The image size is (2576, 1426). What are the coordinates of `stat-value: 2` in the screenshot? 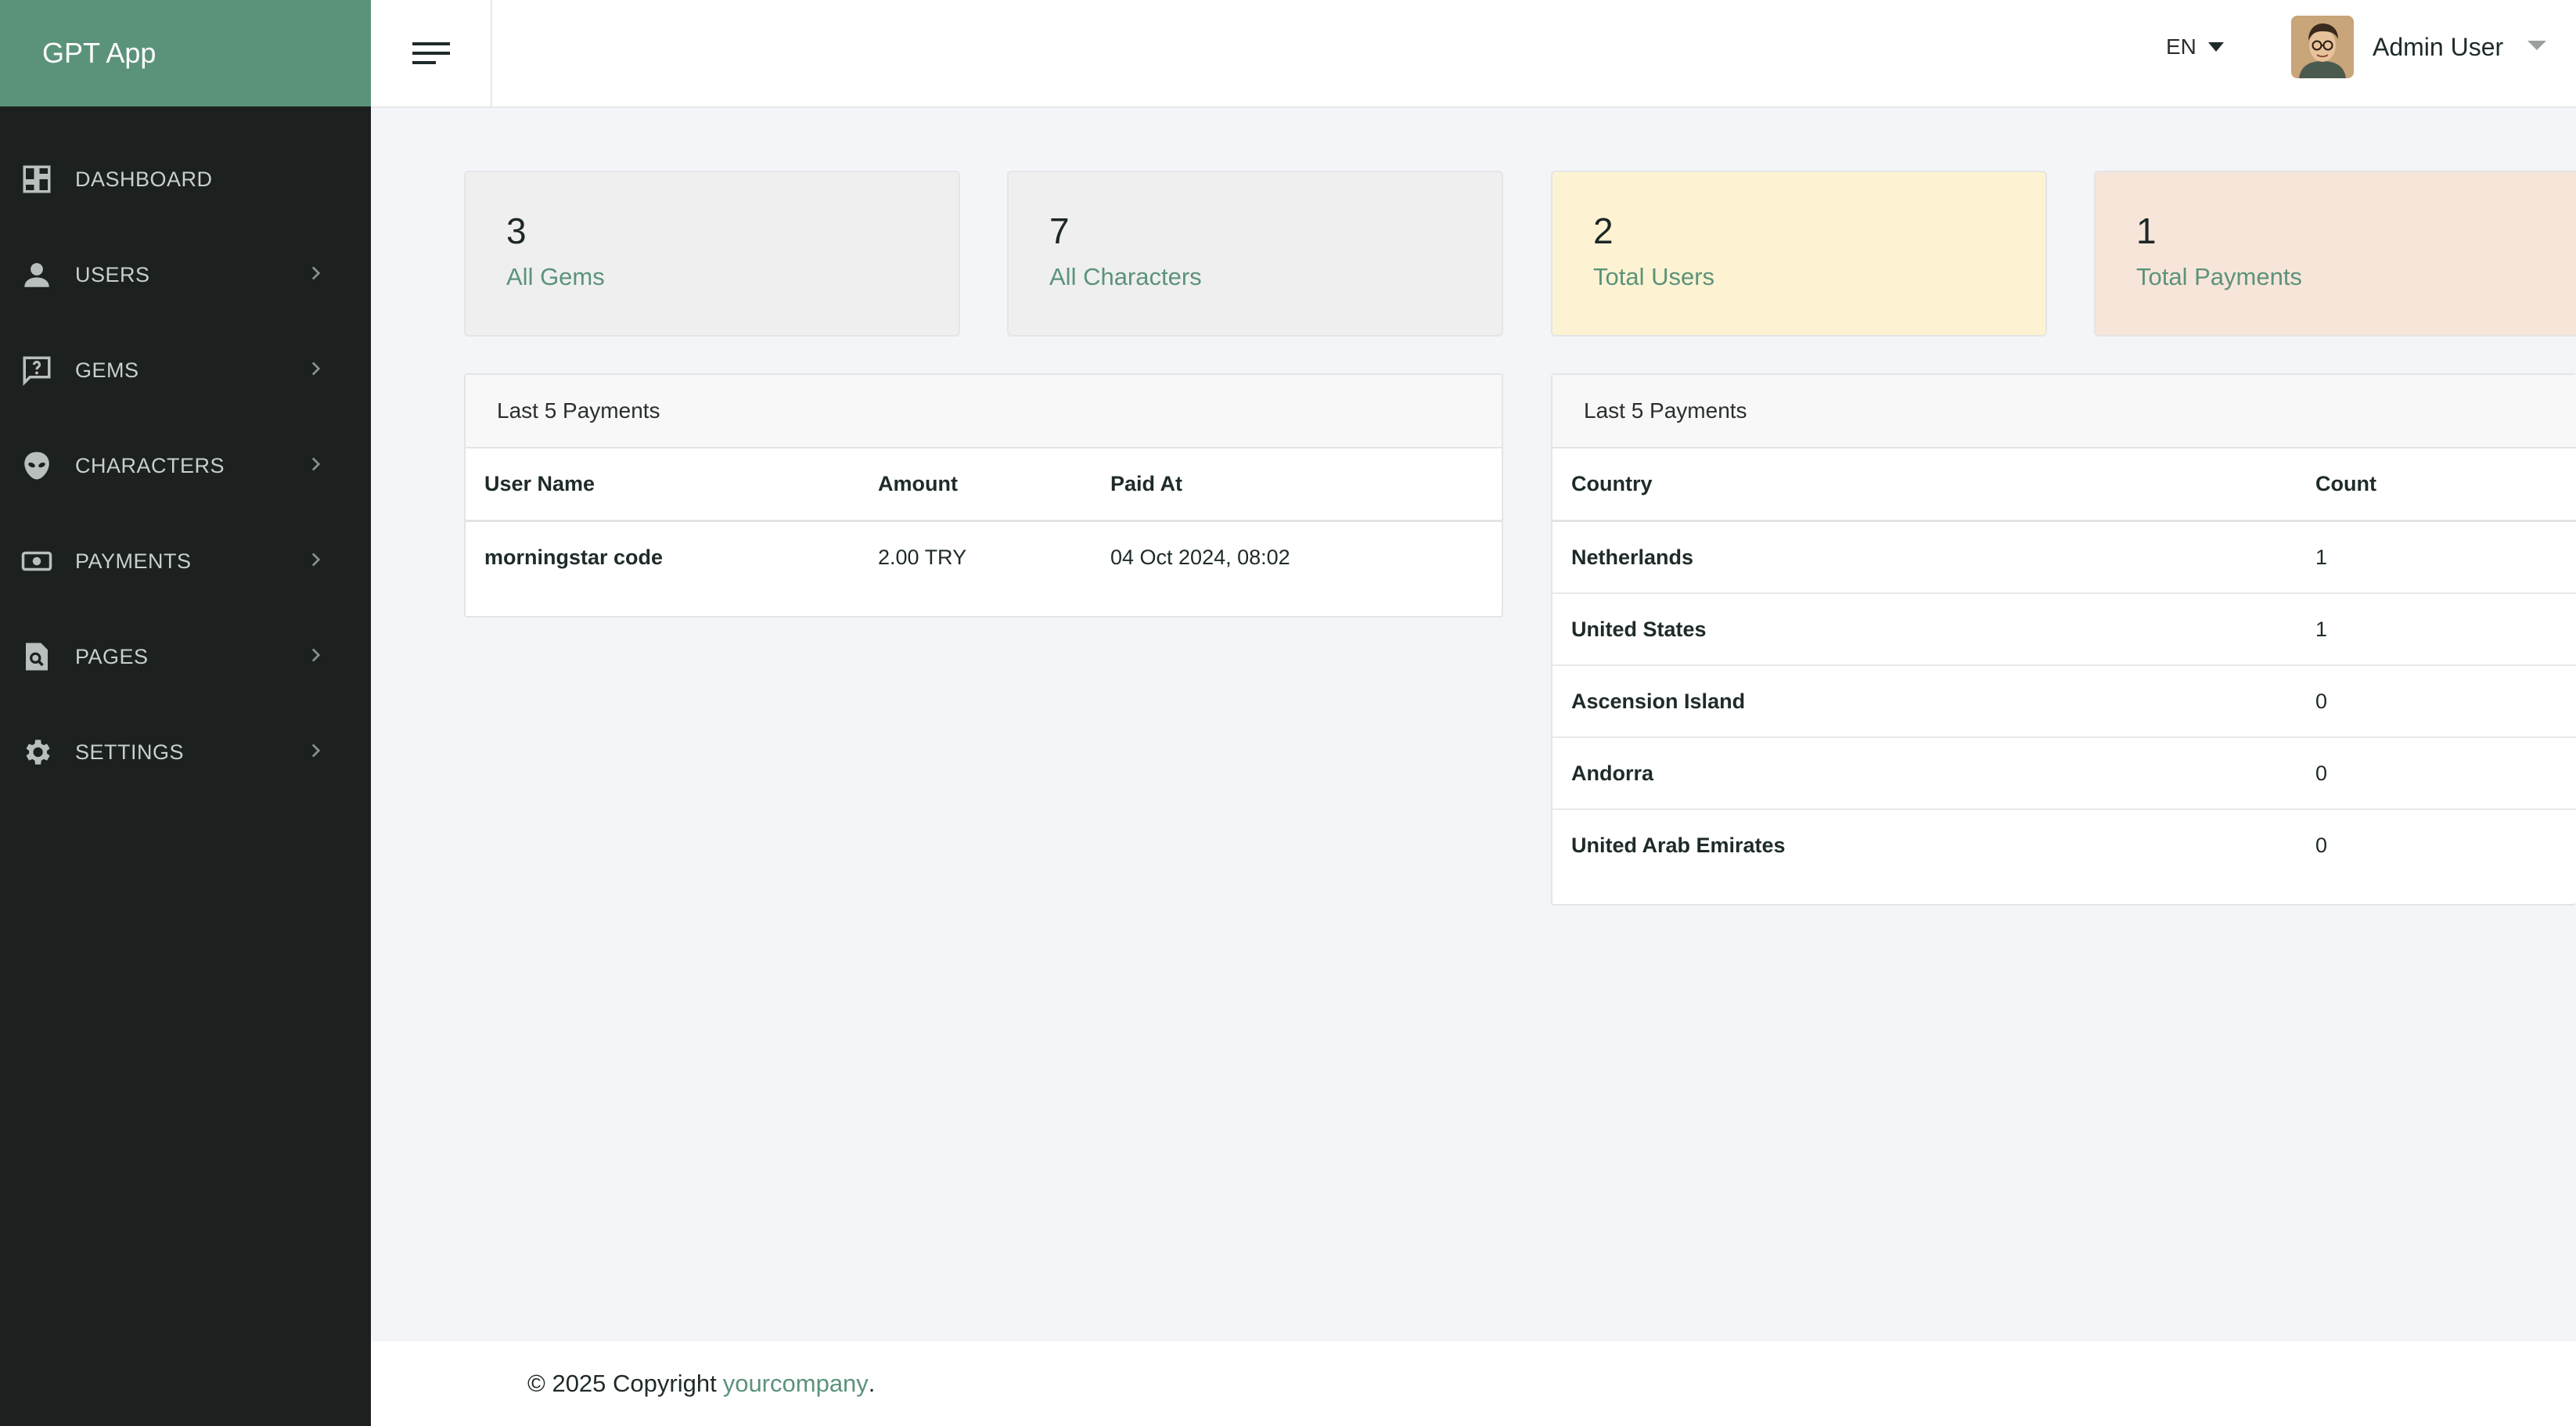 It's located at (1603, 231).